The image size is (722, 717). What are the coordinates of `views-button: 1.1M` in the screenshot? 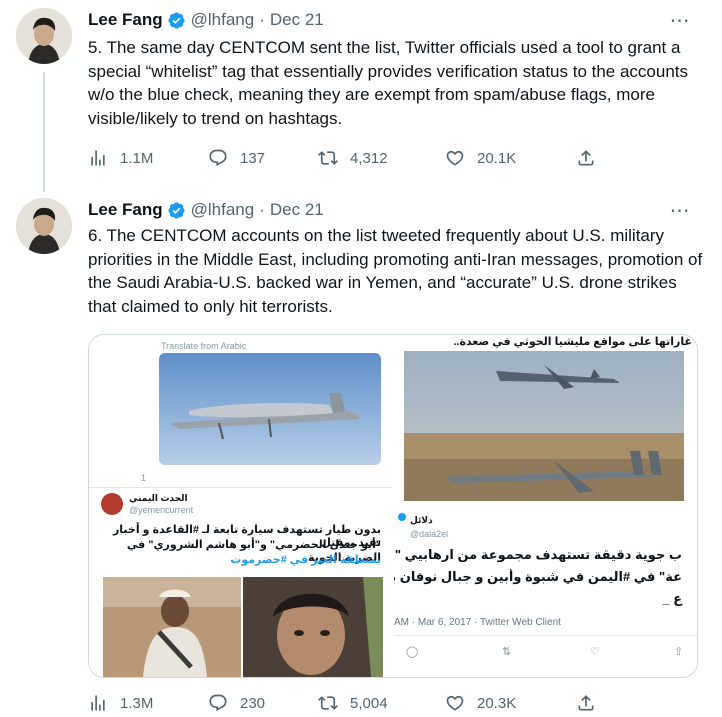 It's located at (120, 158).